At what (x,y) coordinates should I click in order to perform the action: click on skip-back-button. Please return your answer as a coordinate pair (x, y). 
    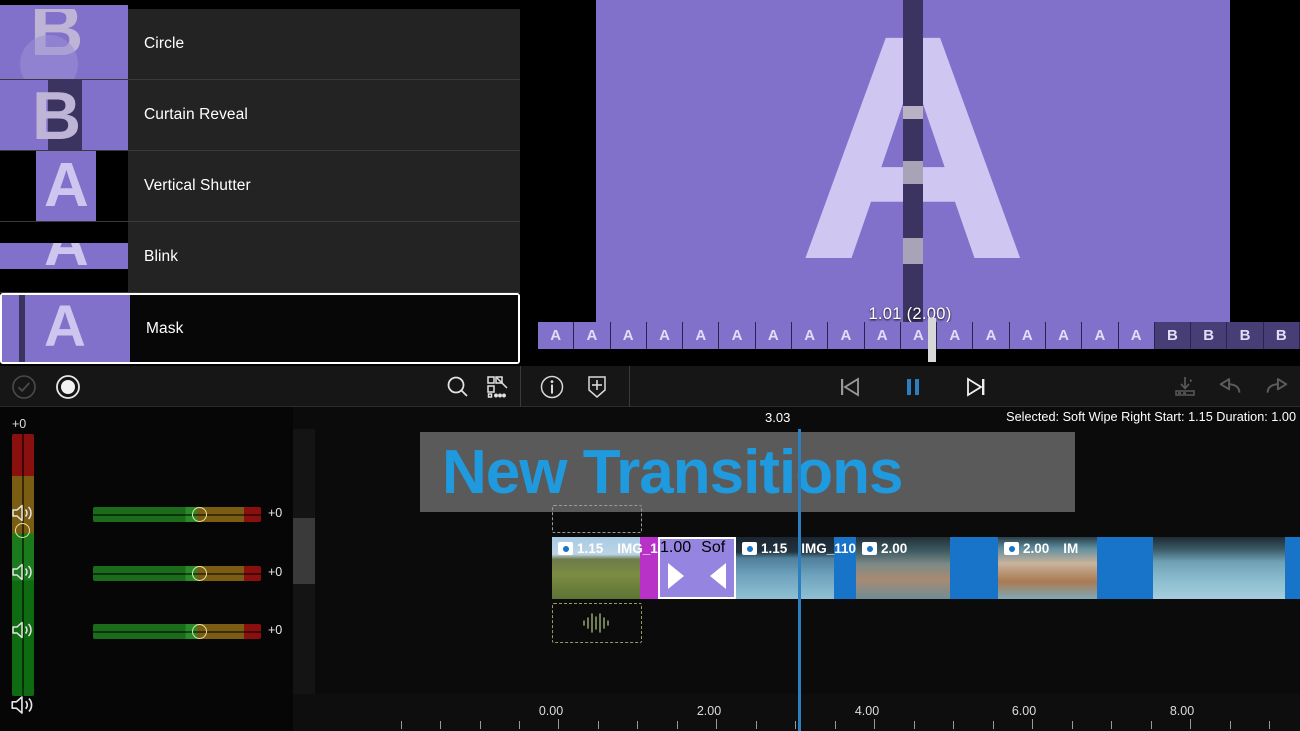
    Looking at the image, I should click on (850, 387).